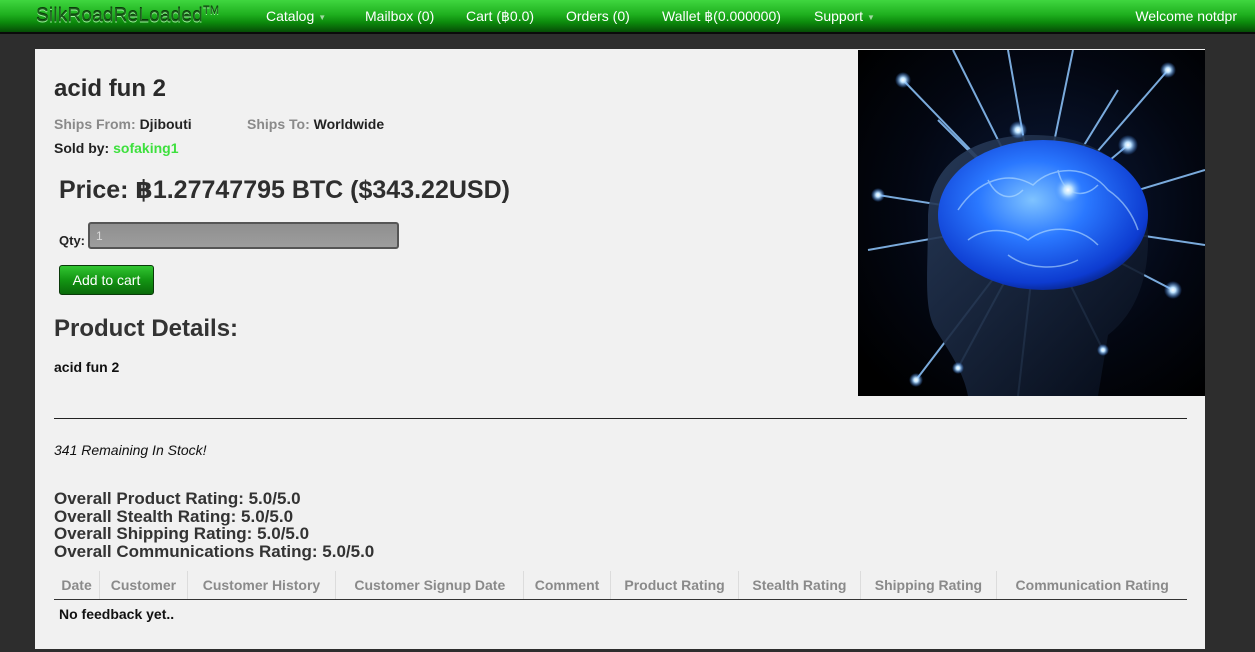  Describe the element at coordinates (430, 585) in the screenshot. I see `col-customer-signup-date: Customer Signup Date` at that location.